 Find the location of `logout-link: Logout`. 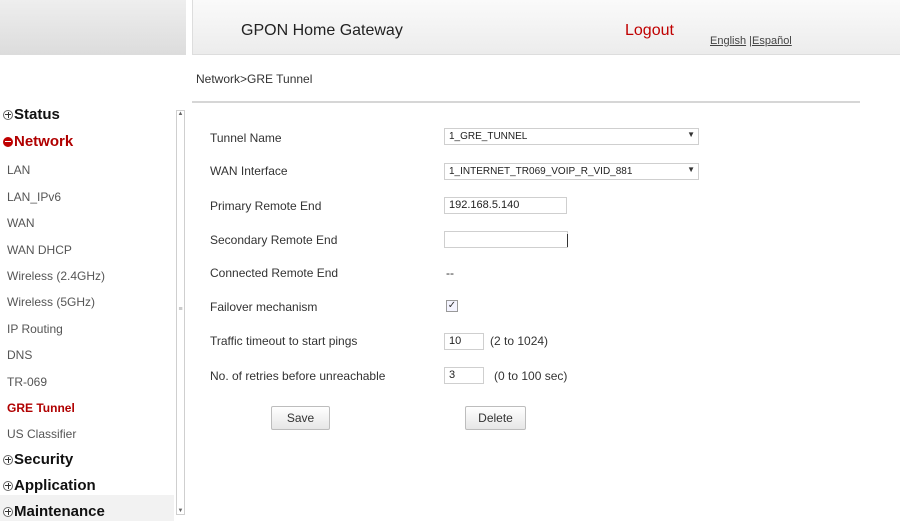

logout-link: Logout is located at coordinates (649, 31).